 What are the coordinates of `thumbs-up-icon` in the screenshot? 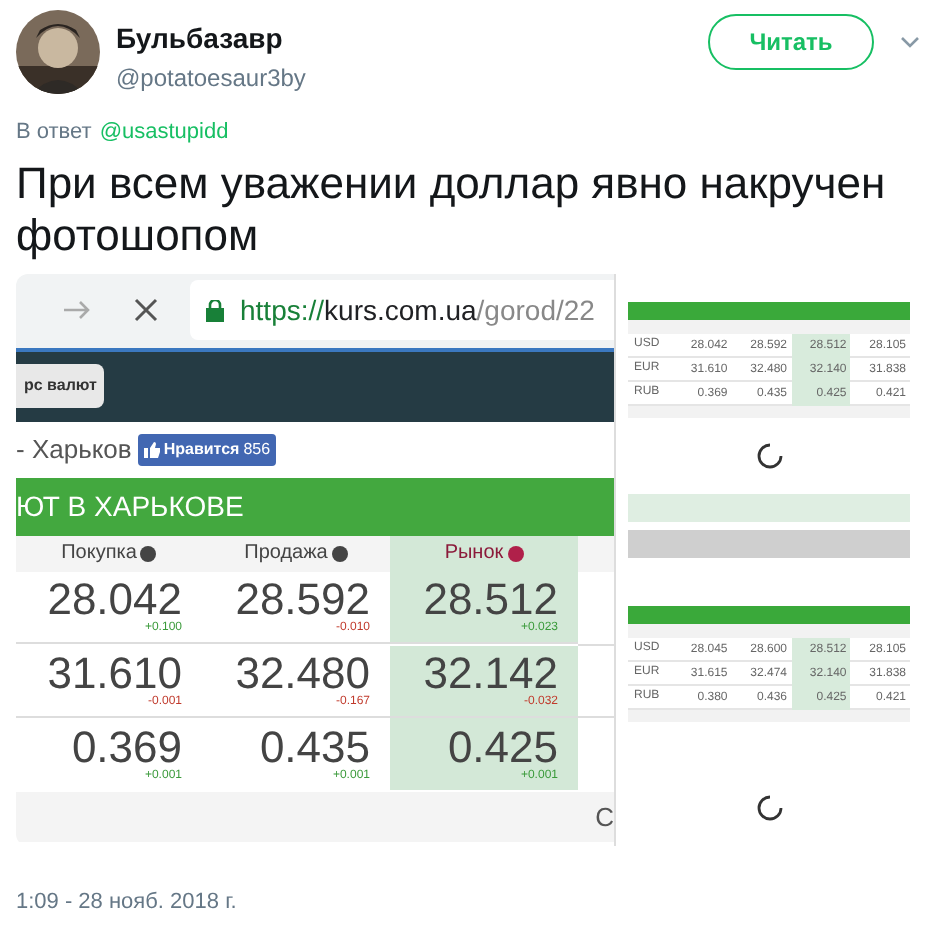 It's located at (151, 449).